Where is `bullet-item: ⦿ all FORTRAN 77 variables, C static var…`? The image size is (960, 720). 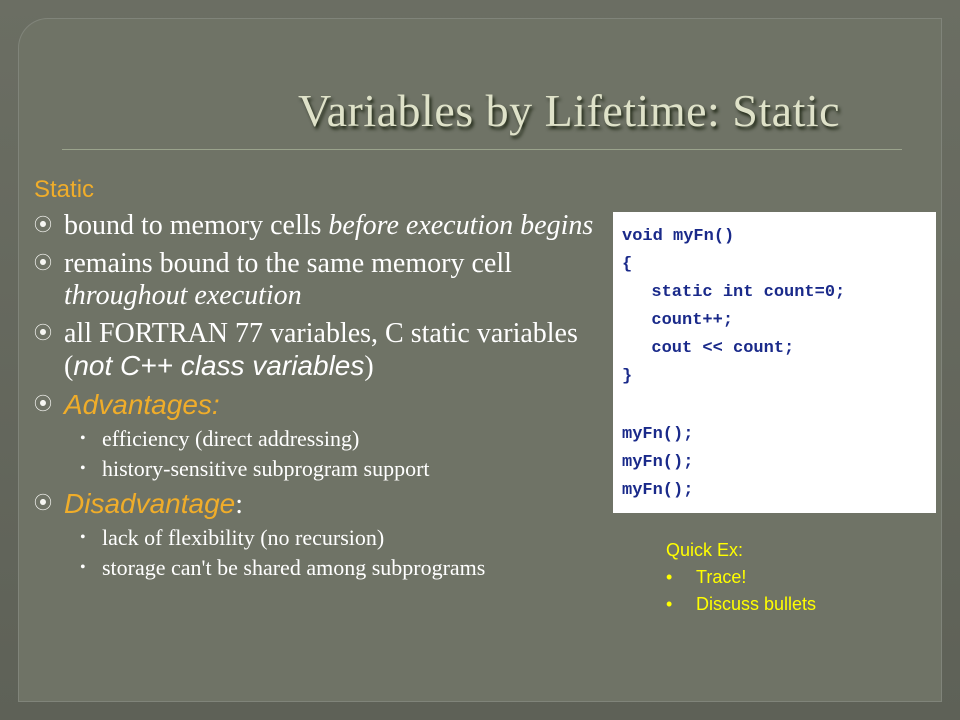
bullet-item: ⦿ all FORTRAN 77 variables, C static var… is located at coordinates (329, 350).